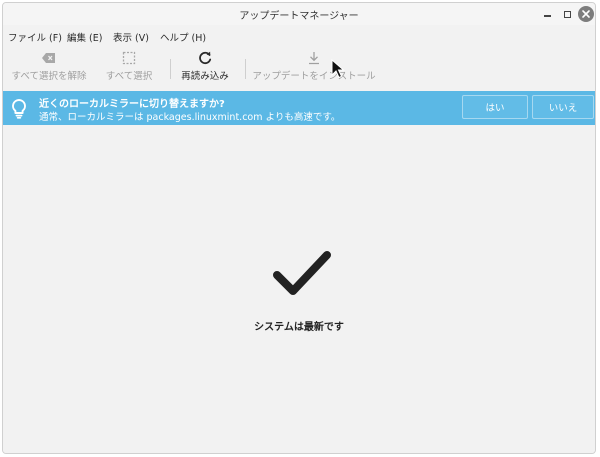 The image size is (600, 457). I want to click on select-all-label: すべて選択, so click(129, 76).